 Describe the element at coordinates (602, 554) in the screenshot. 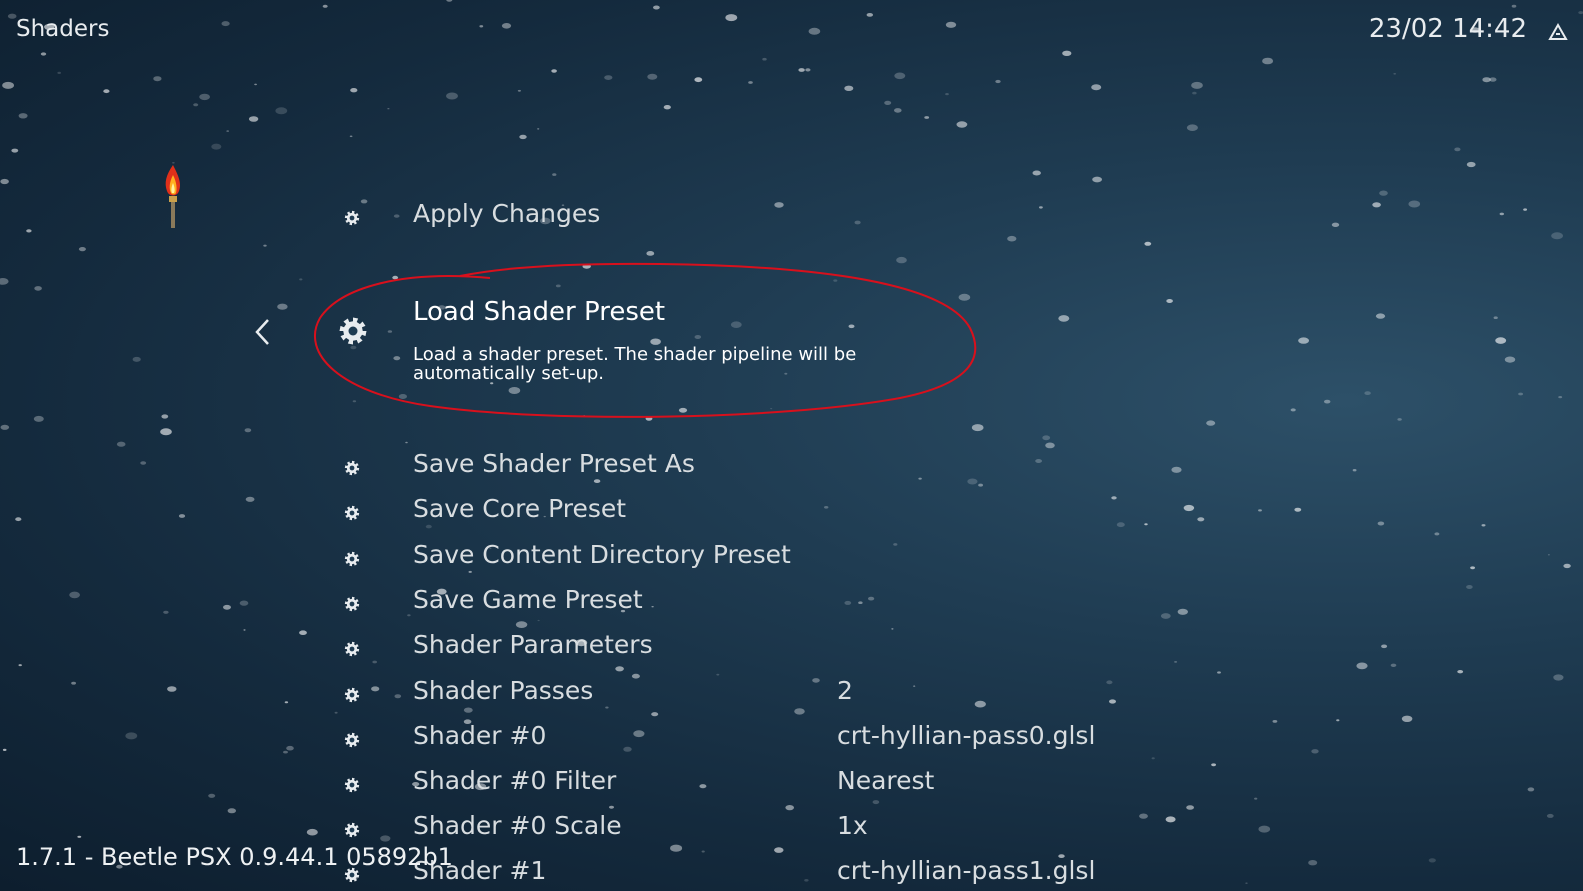

I see `menu-item-label: Save Content Directory Preset` at that location.